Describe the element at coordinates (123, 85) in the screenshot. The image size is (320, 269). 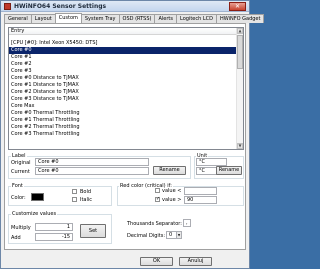
I see `list-item: Core #1 Distance to TjMAX` at that location.